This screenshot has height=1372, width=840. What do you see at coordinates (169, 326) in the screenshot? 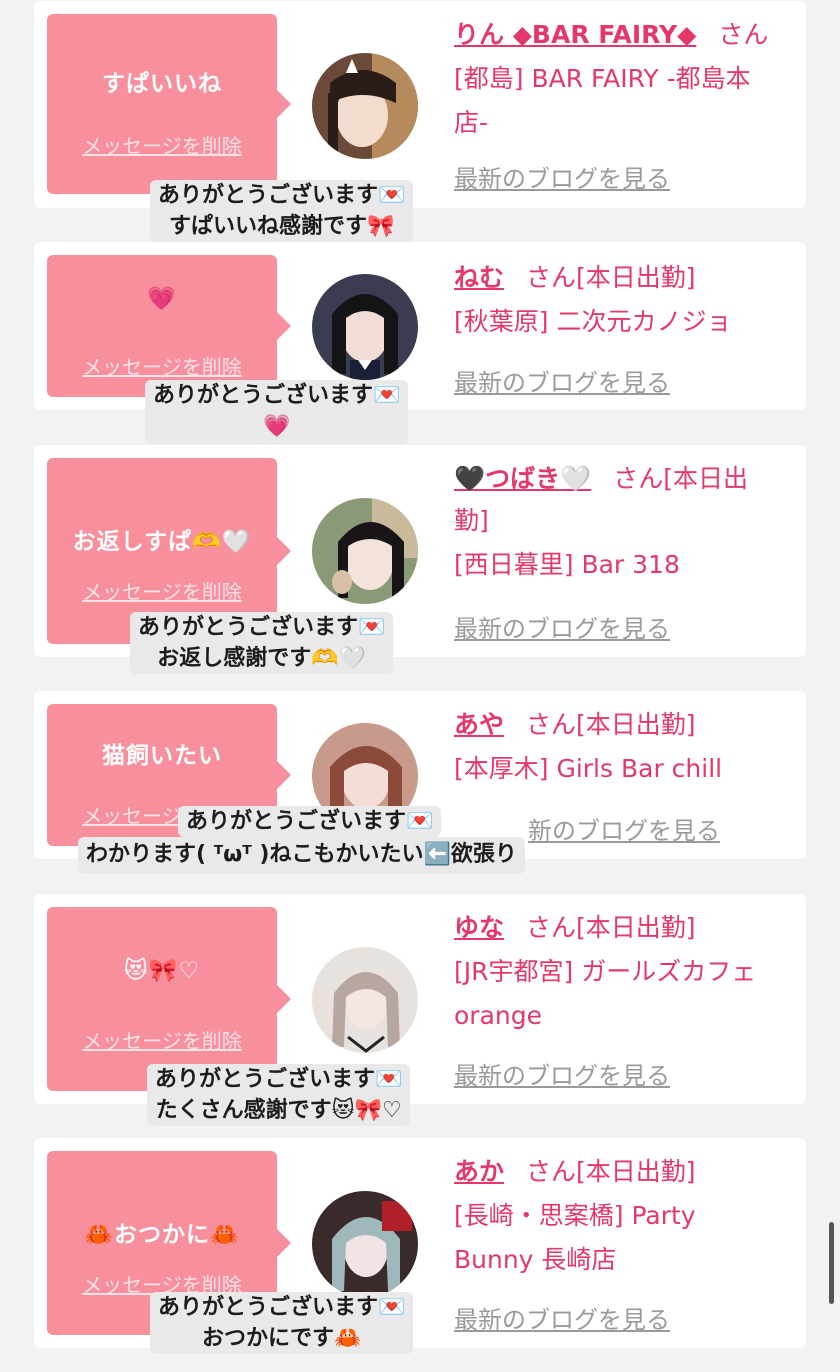
I see `message-bubble: 💗 メッセージを削除` at bounding box center [169, 326].